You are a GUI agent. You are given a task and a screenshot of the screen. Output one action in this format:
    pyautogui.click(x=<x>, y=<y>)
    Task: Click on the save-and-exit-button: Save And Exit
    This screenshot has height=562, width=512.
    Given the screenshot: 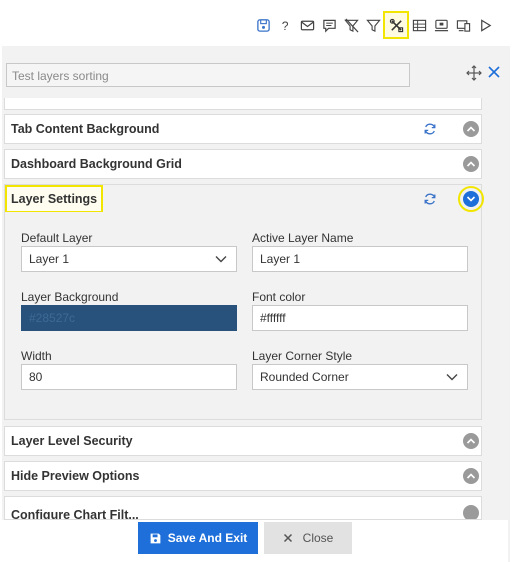 What is the action you would take?
    pyautogui.click(x=198, y=538)
    